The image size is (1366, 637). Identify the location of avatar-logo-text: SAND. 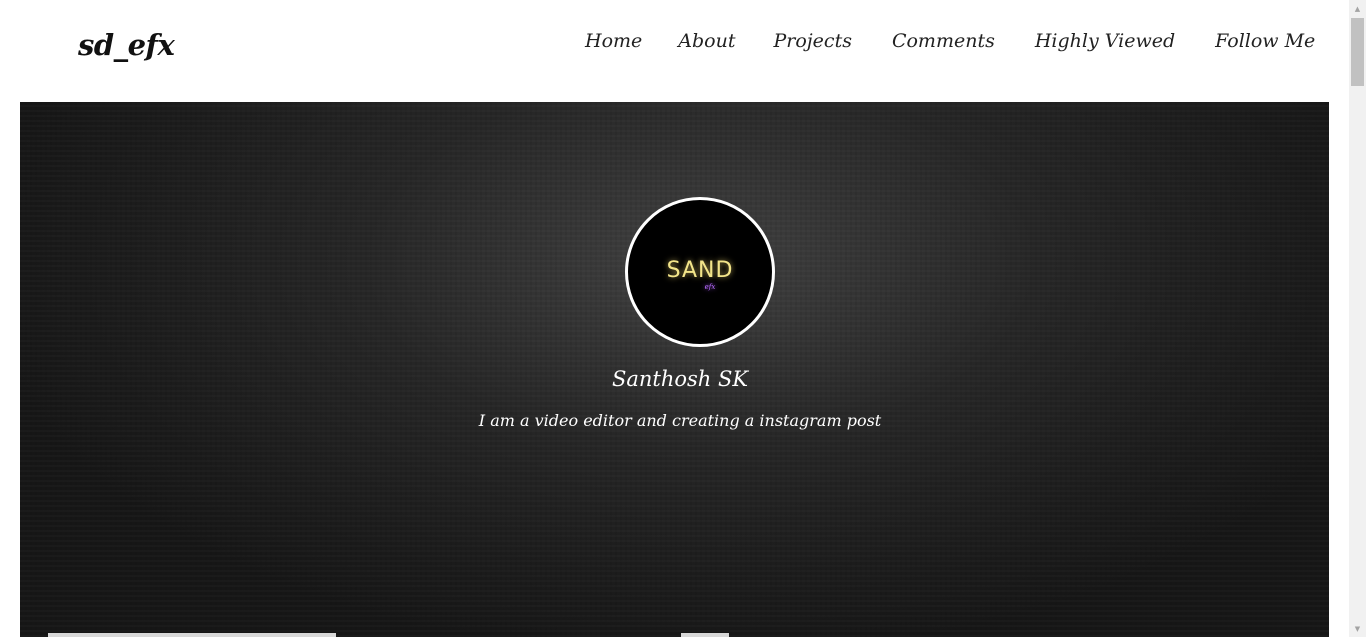
(700, 270).